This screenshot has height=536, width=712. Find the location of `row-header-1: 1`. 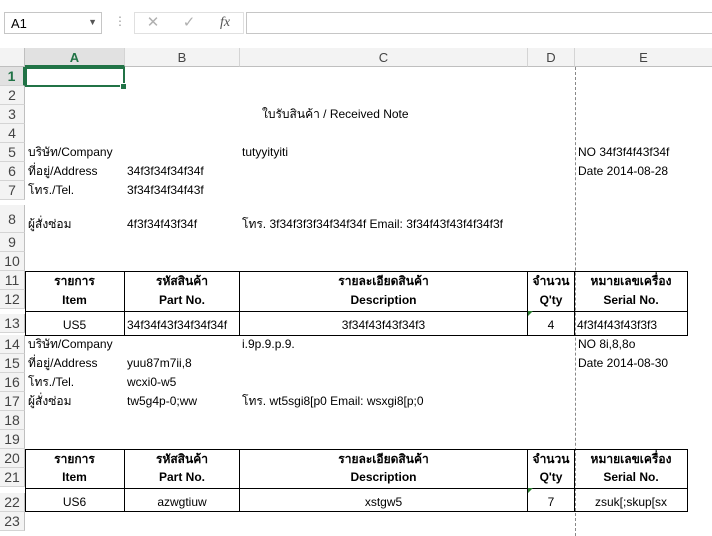

row-header-1: 1 is located at coordinates (12, 76).